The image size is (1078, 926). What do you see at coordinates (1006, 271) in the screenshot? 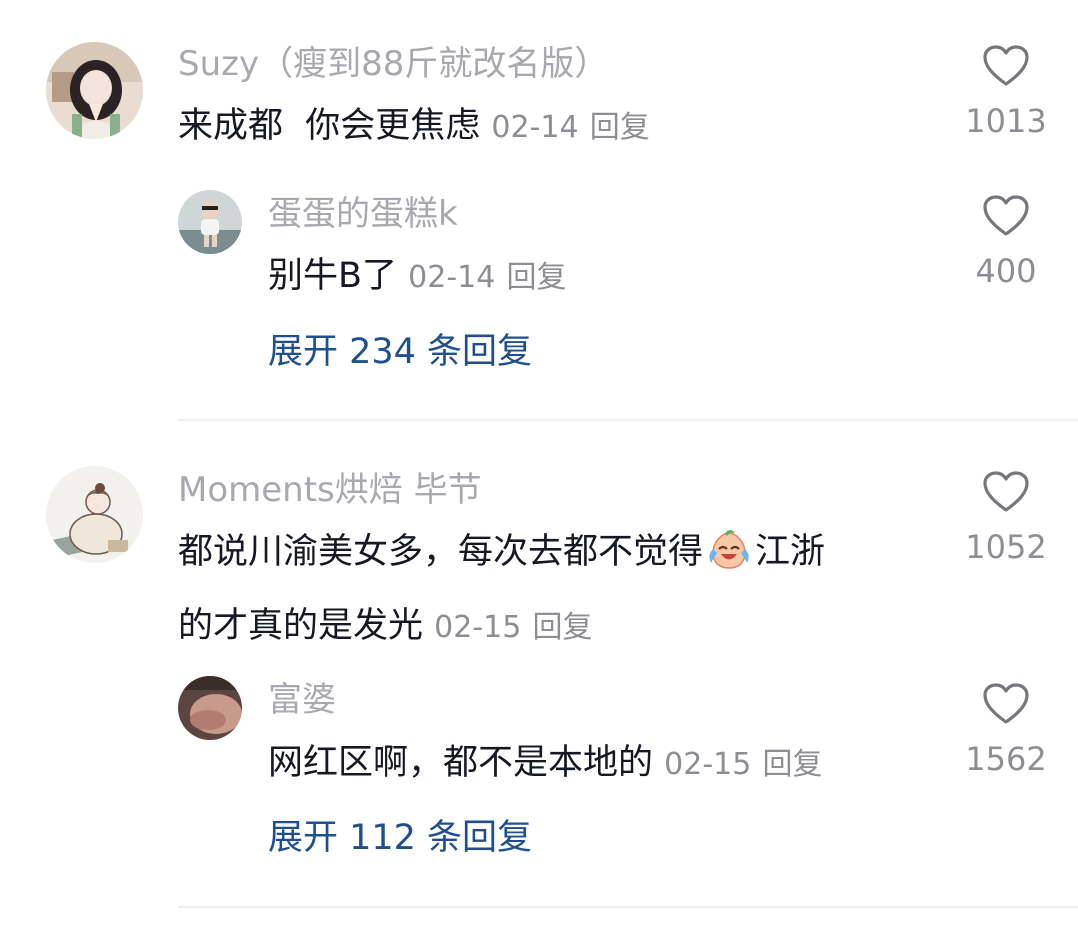
I see `like-count: 400` at bounding box center [1006, 271].